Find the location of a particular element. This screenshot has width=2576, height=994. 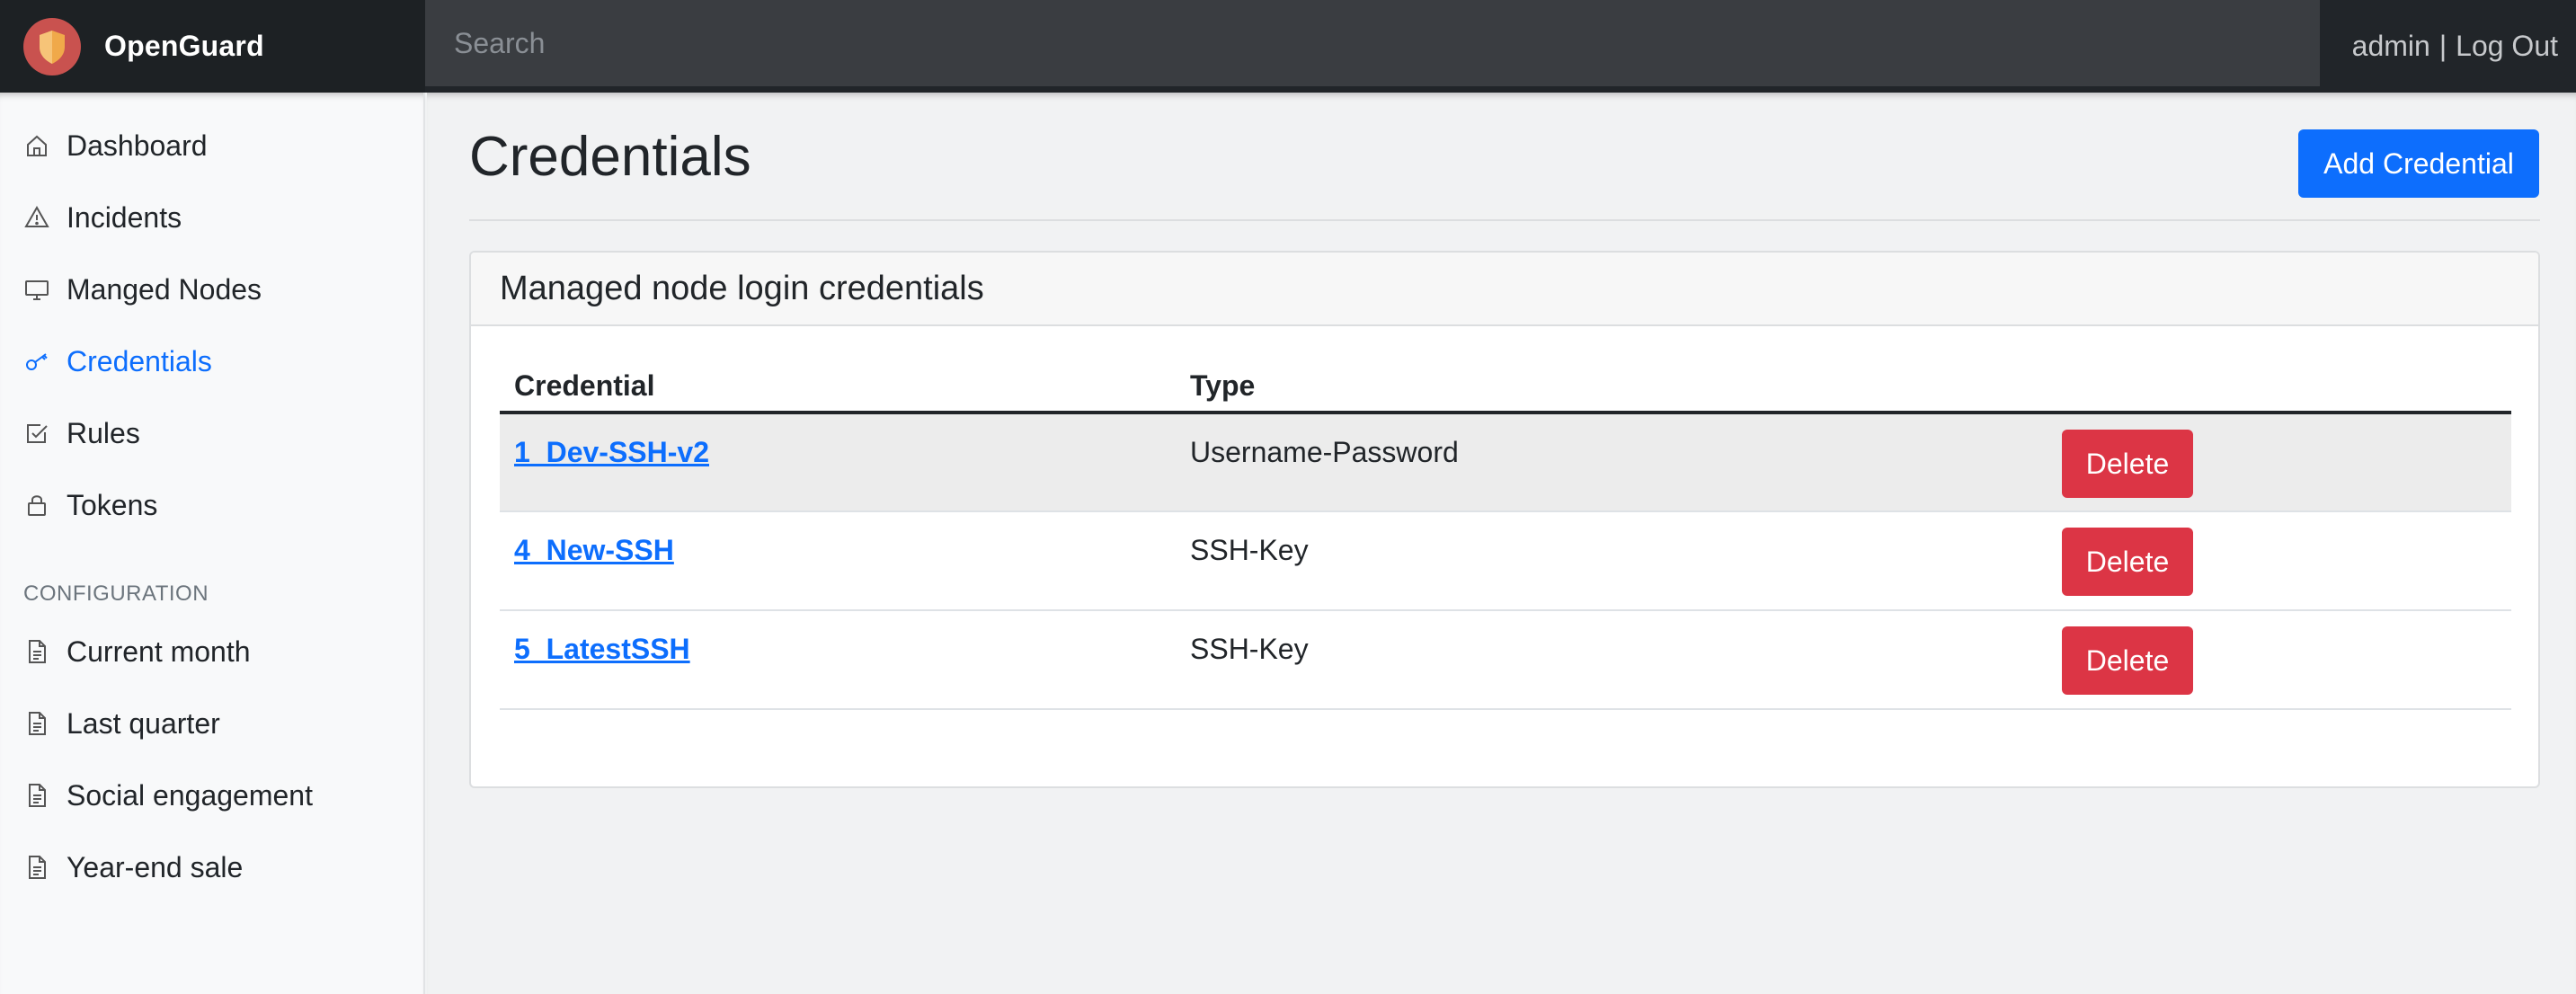

top-navbar: OpenGuard admin | Log Out is located at coordinates (1288, 46).